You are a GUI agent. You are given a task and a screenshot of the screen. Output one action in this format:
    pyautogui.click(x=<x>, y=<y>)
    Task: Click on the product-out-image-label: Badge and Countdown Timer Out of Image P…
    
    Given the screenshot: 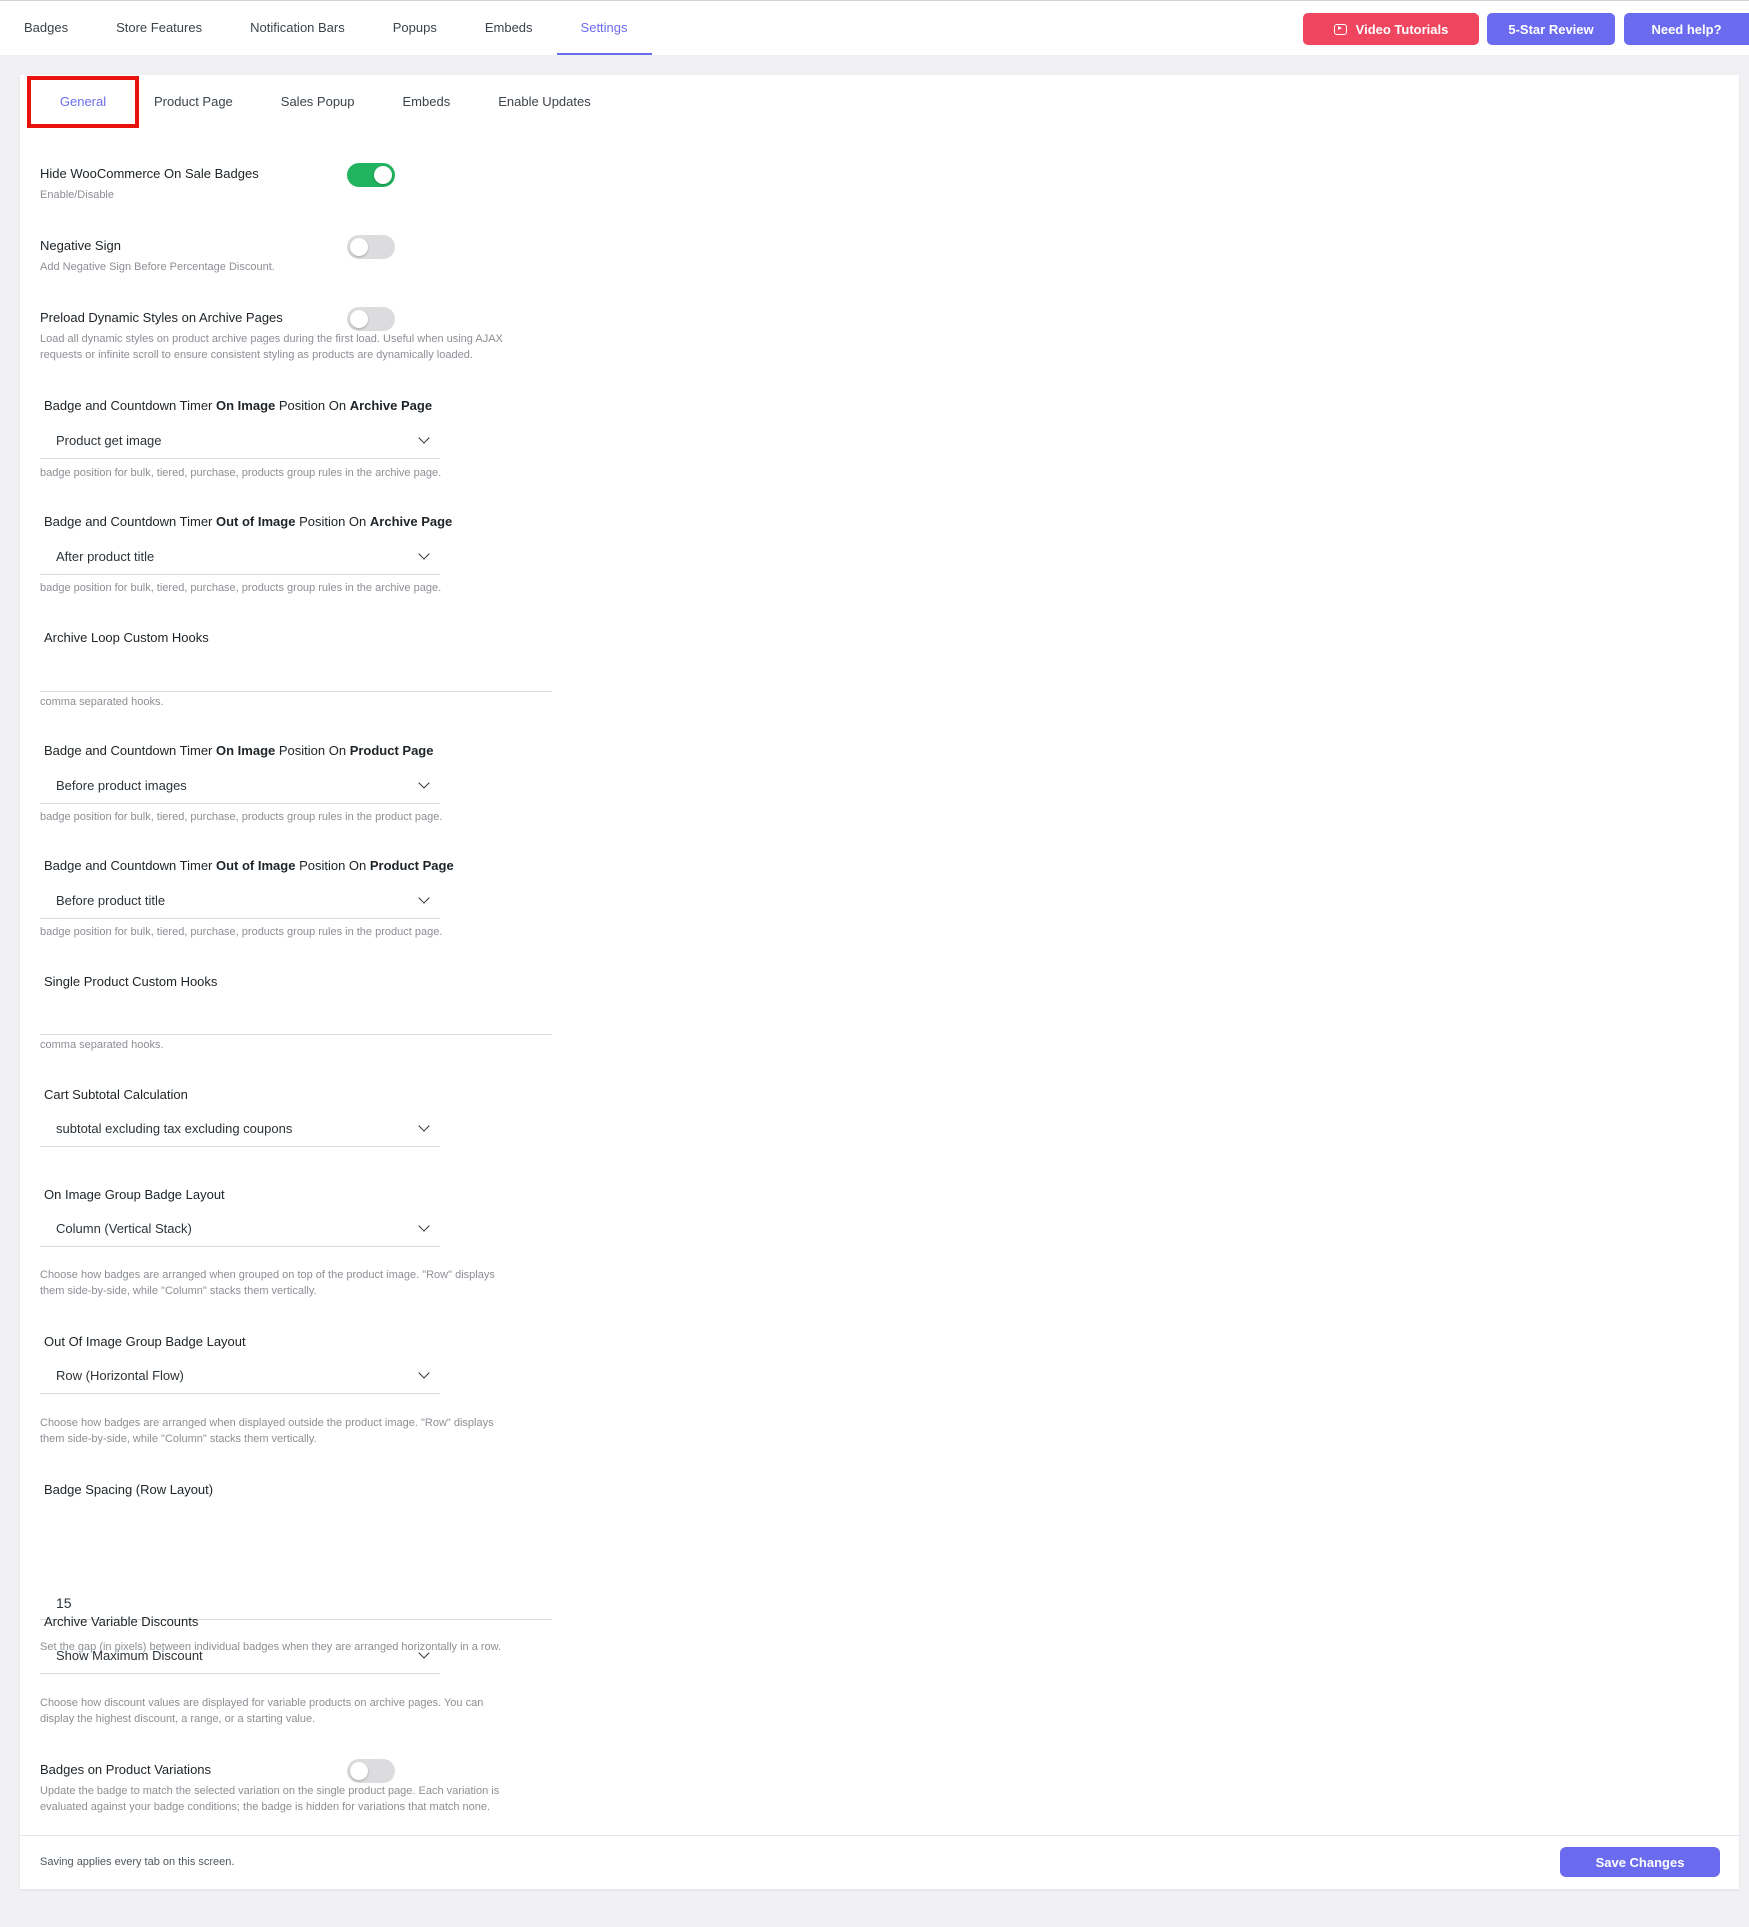 What is the action you would take?
    pyautogui.click(x=249, y=865)
    